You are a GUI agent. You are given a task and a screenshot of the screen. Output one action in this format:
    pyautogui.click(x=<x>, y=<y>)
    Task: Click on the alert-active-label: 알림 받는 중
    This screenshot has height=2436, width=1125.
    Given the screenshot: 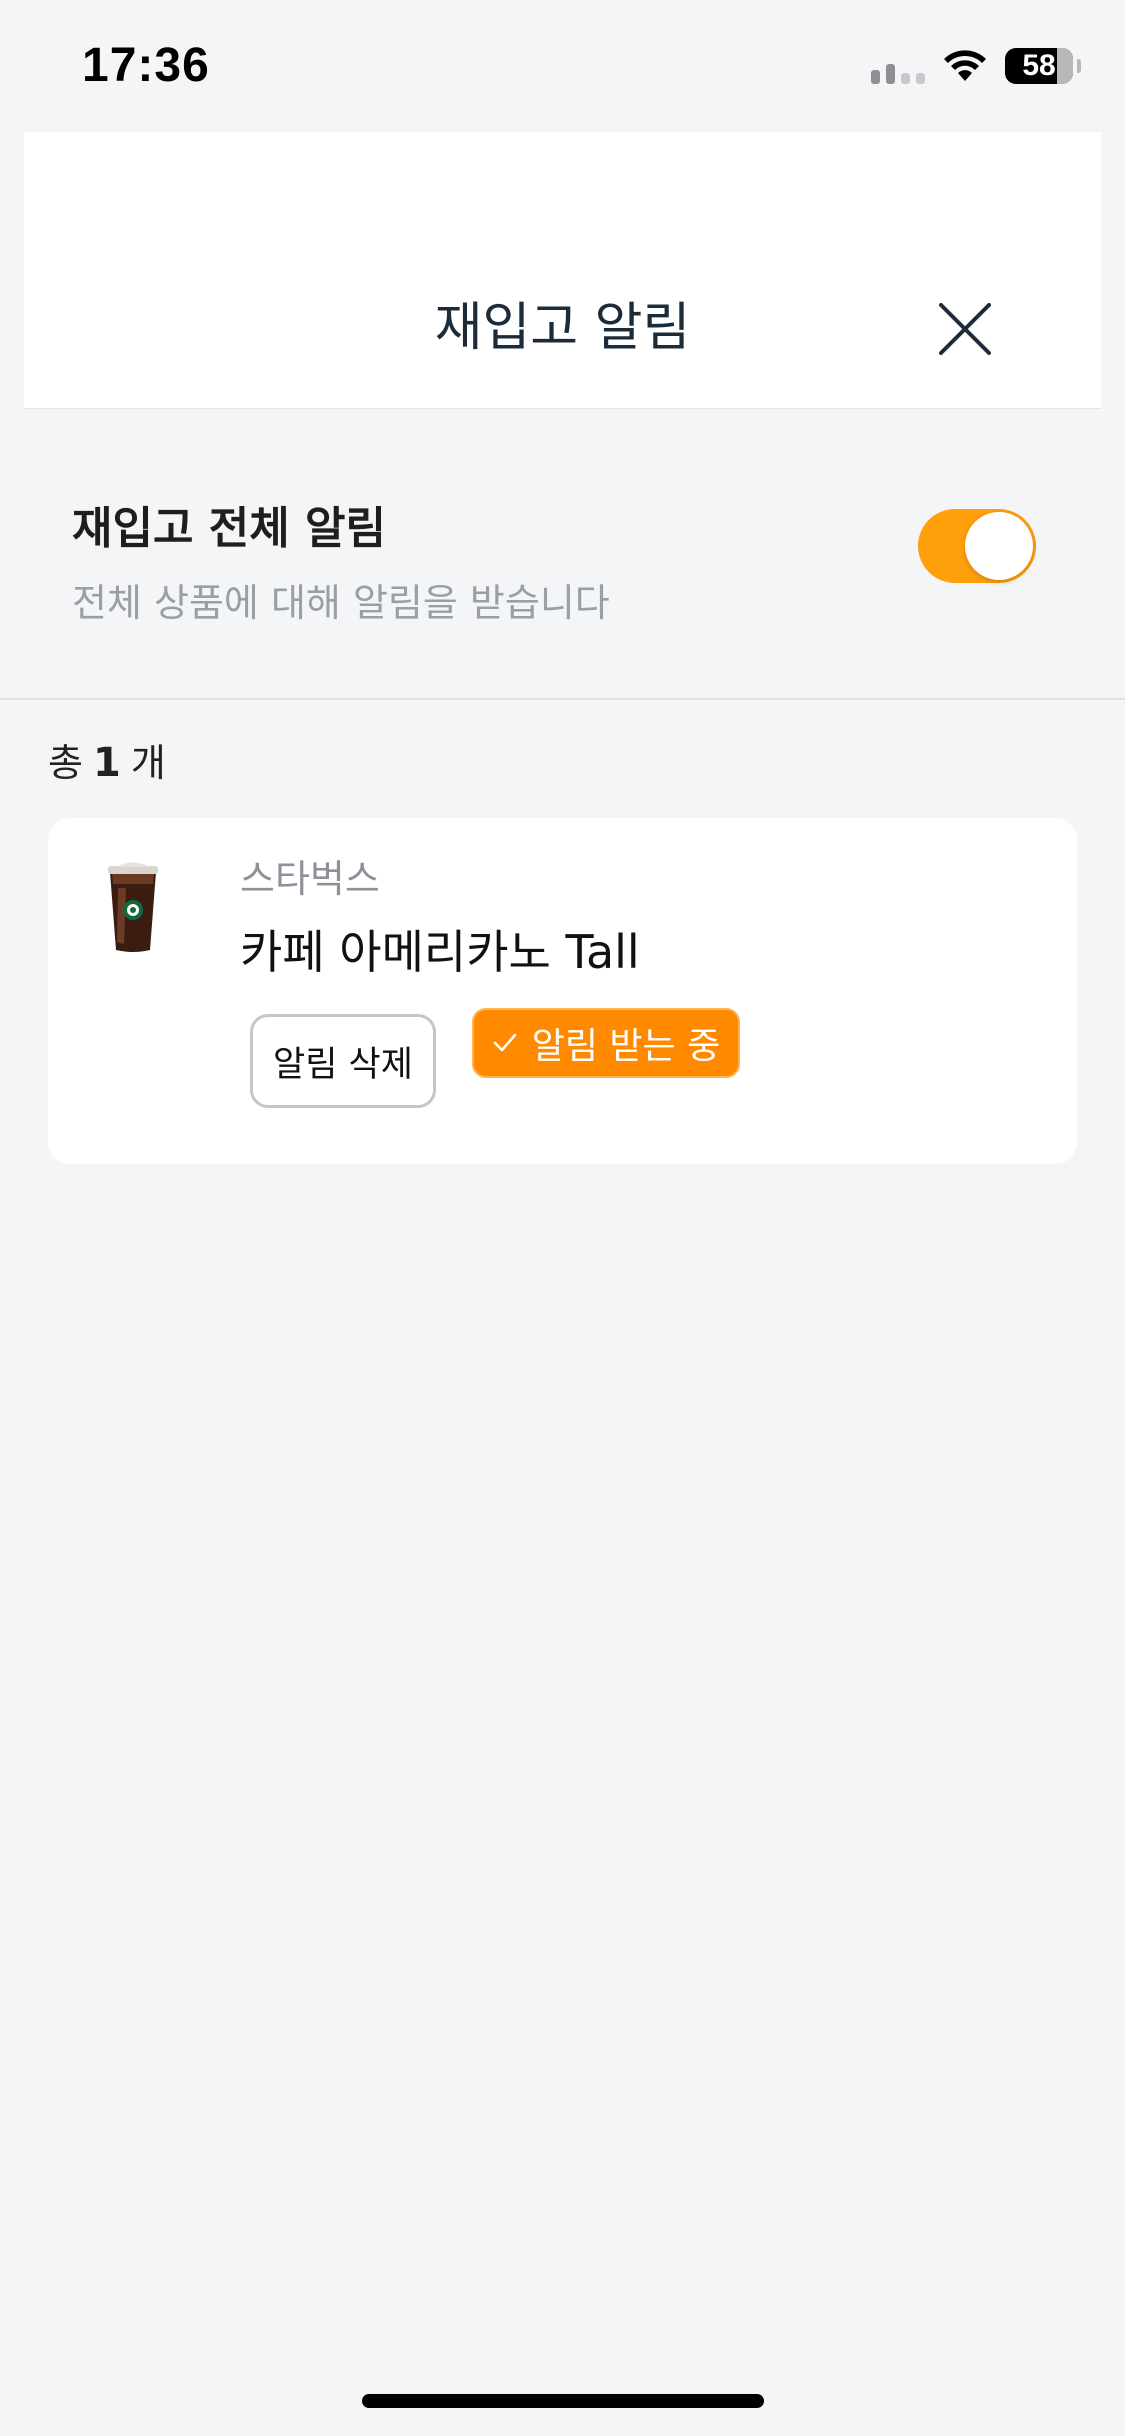 What is the action you would take?
    pyautogui.click(x=626, y=1046)
    